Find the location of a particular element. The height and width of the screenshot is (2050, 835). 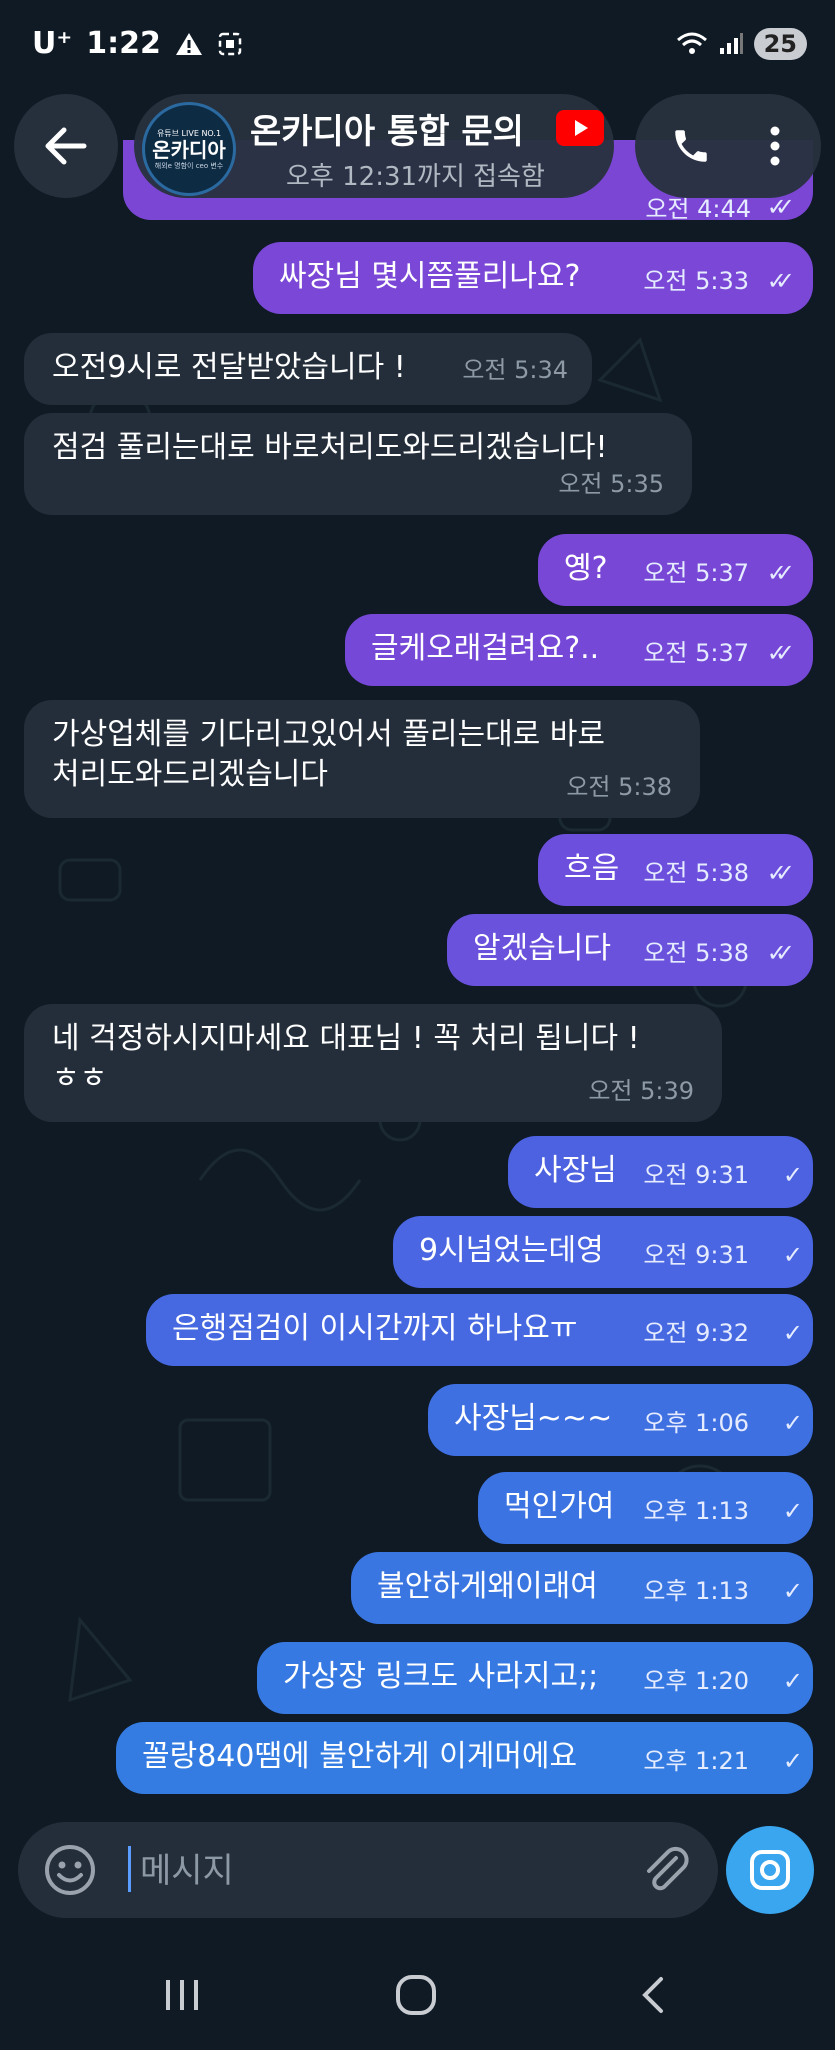

outgoing-message: 흐음 오전 5:38 ✓✓ is located at coordinates (675, 870).